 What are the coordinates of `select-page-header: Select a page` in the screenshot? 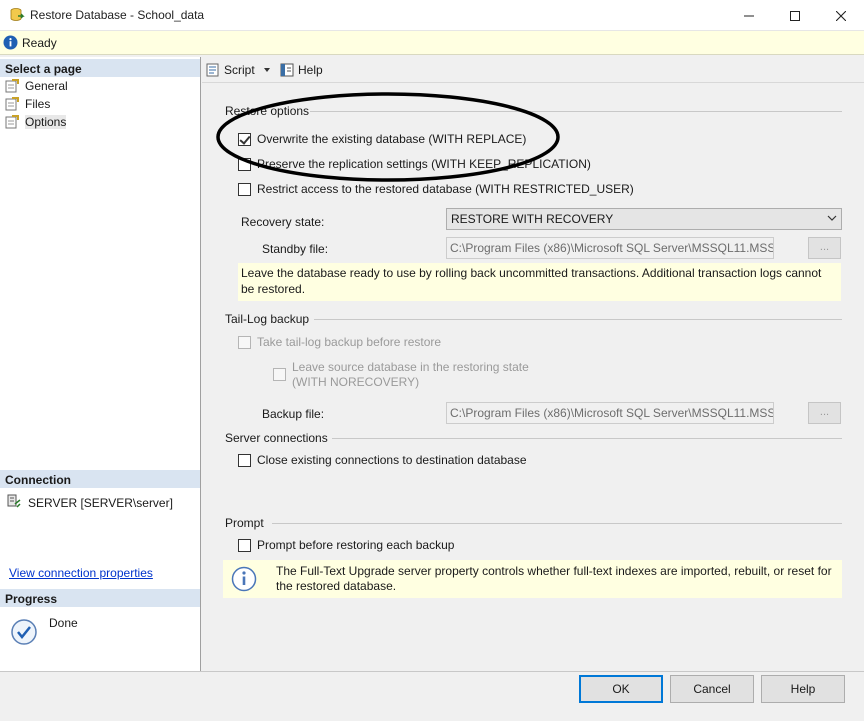 It's located at (100, 68).